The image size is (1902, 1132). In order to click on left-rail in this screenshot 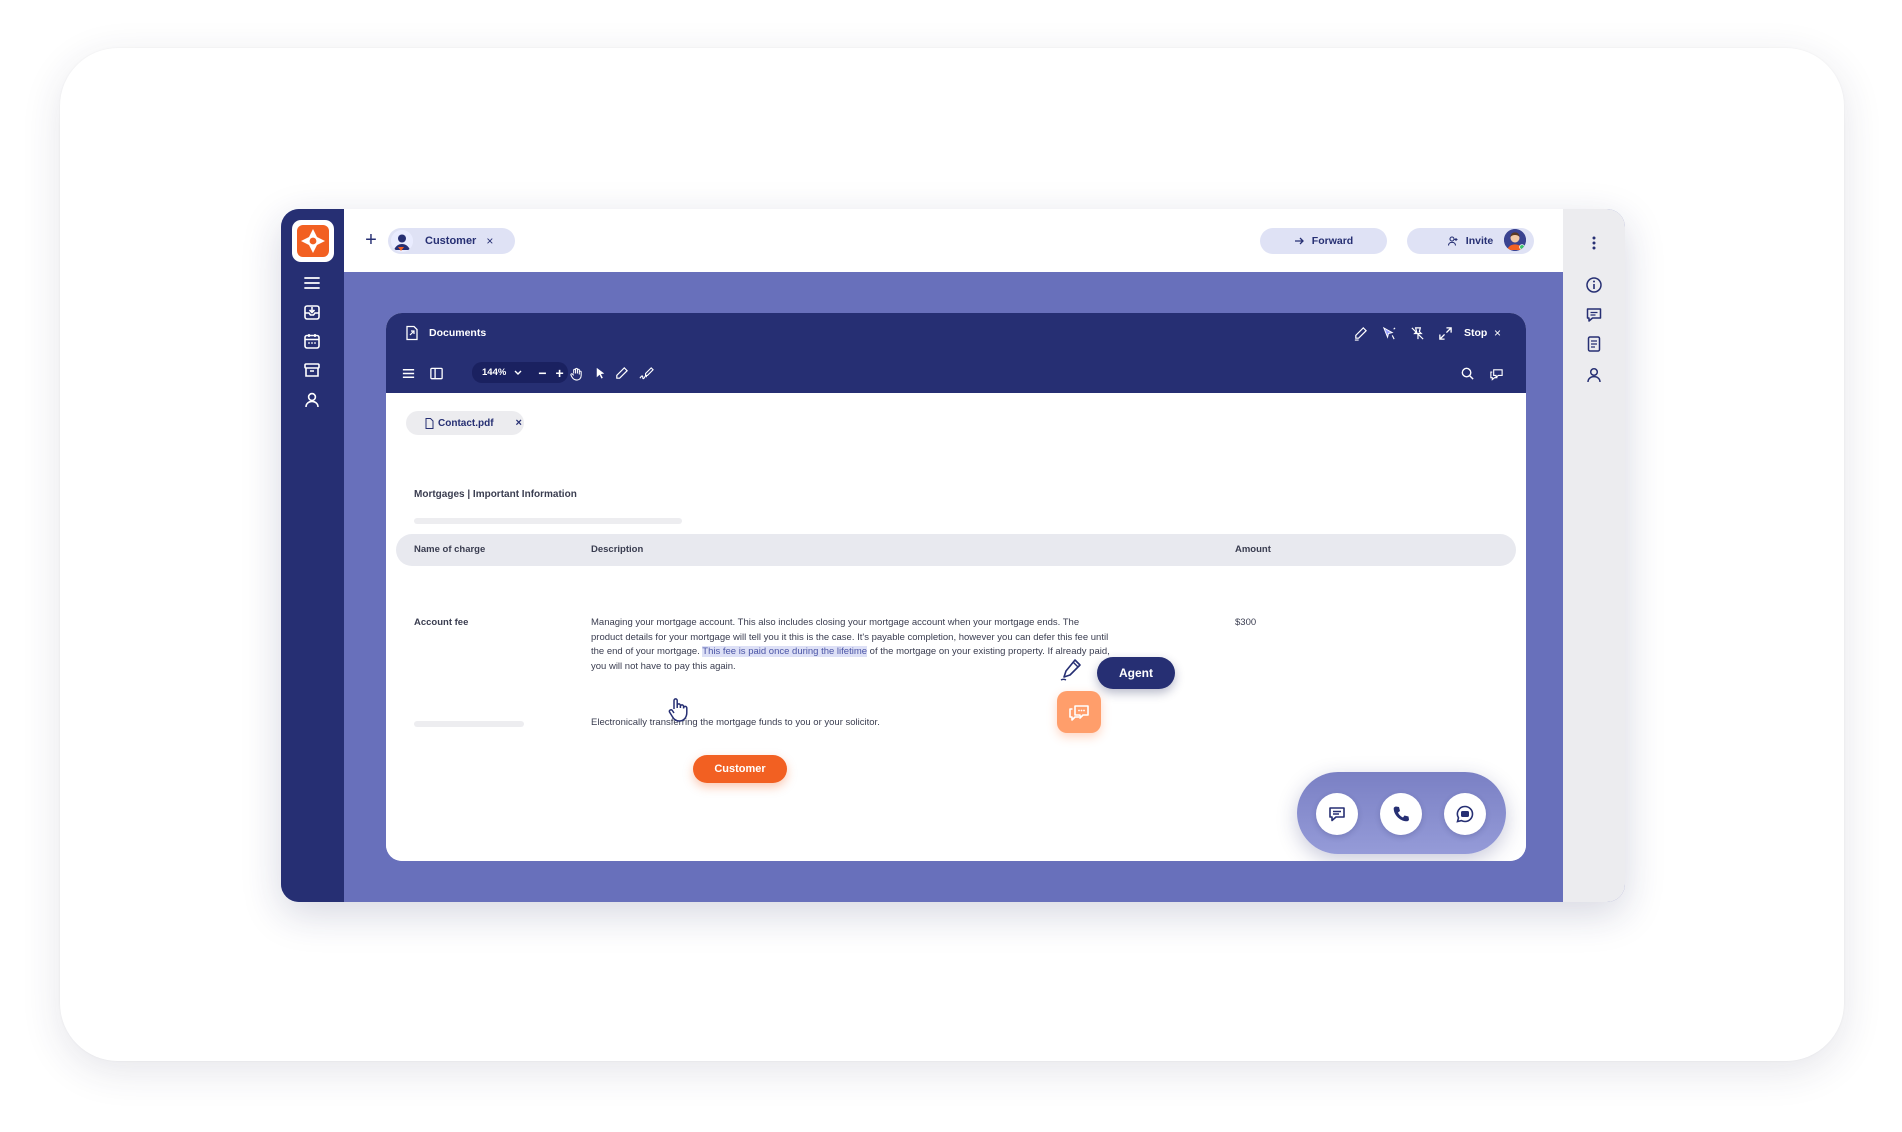, I will do `click(312, 555)`.